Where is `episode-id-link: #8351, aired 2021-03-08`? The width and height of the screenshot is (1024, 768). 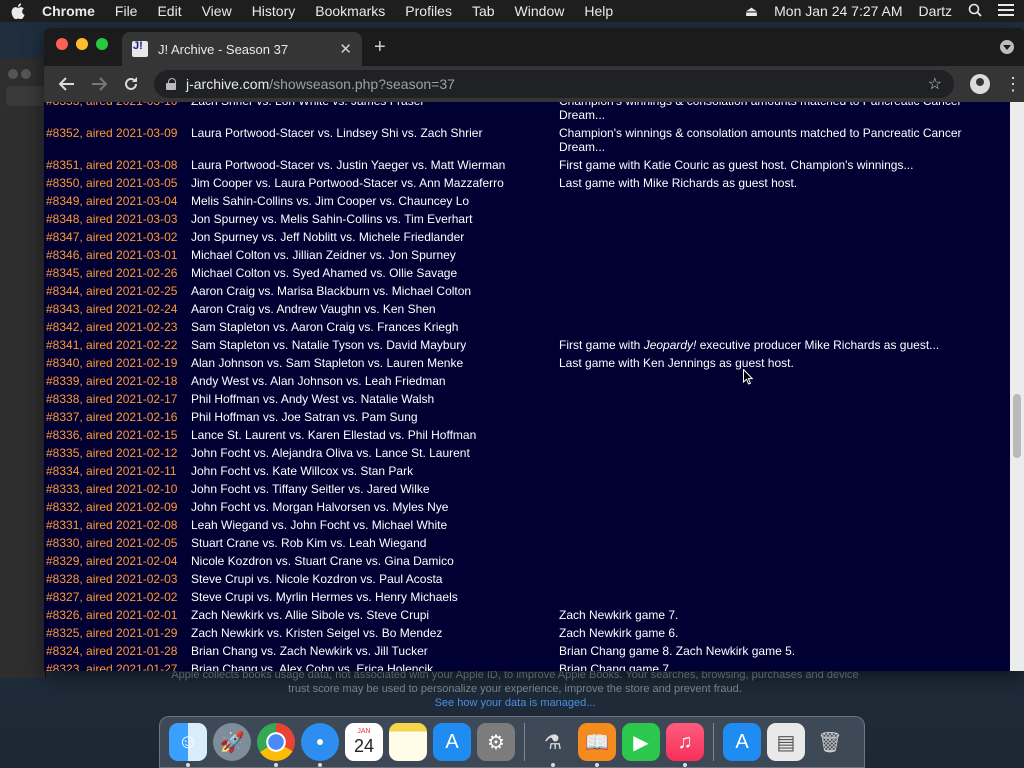
episode-id-link: #8351, aired 2021-03-08 is located at coordinates (118, 167).